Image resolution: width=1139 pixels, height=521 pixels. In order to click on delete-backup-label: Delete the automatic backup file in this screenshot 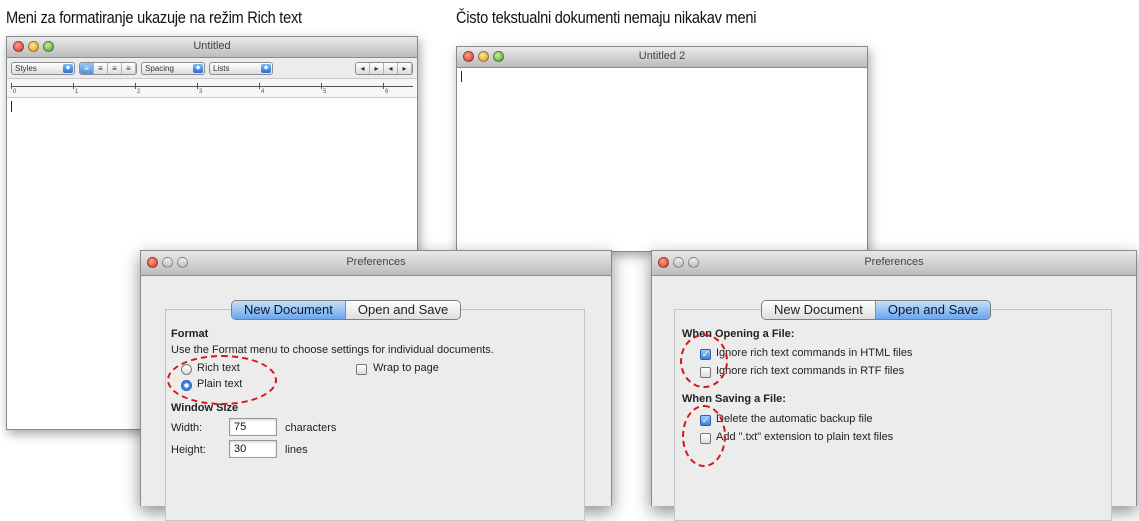, I will do `click(794, 419)`.